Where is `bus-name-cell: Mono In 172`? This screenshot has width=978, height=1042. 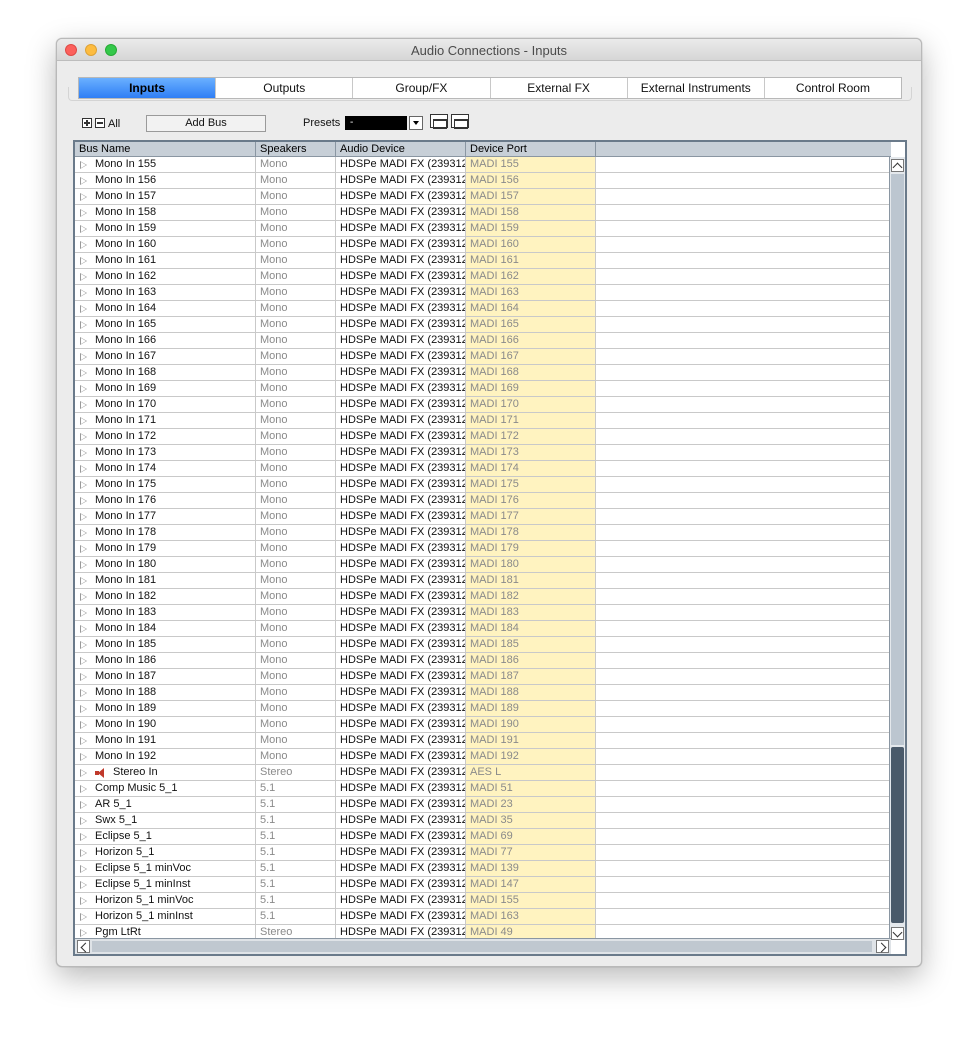
bus-name-cell: Mono In 172 is located at coordinates (165, 436).